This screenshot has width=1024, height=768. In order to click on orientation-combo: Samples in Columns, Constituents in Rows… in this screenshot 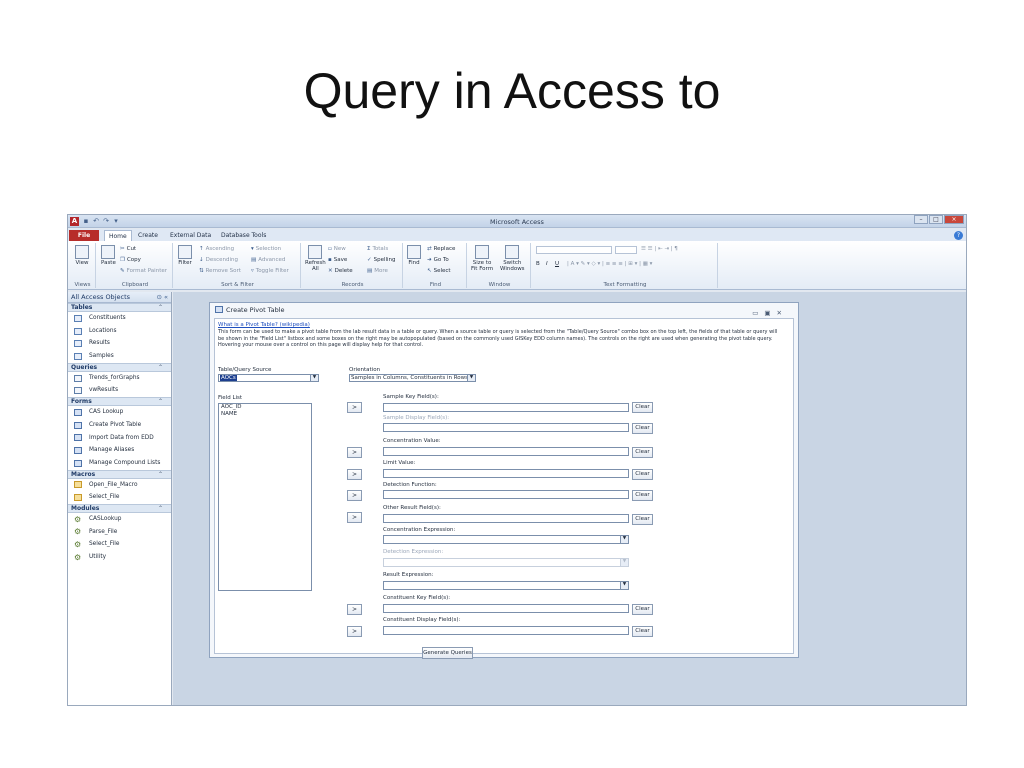, I will do `click(412, 378)`.